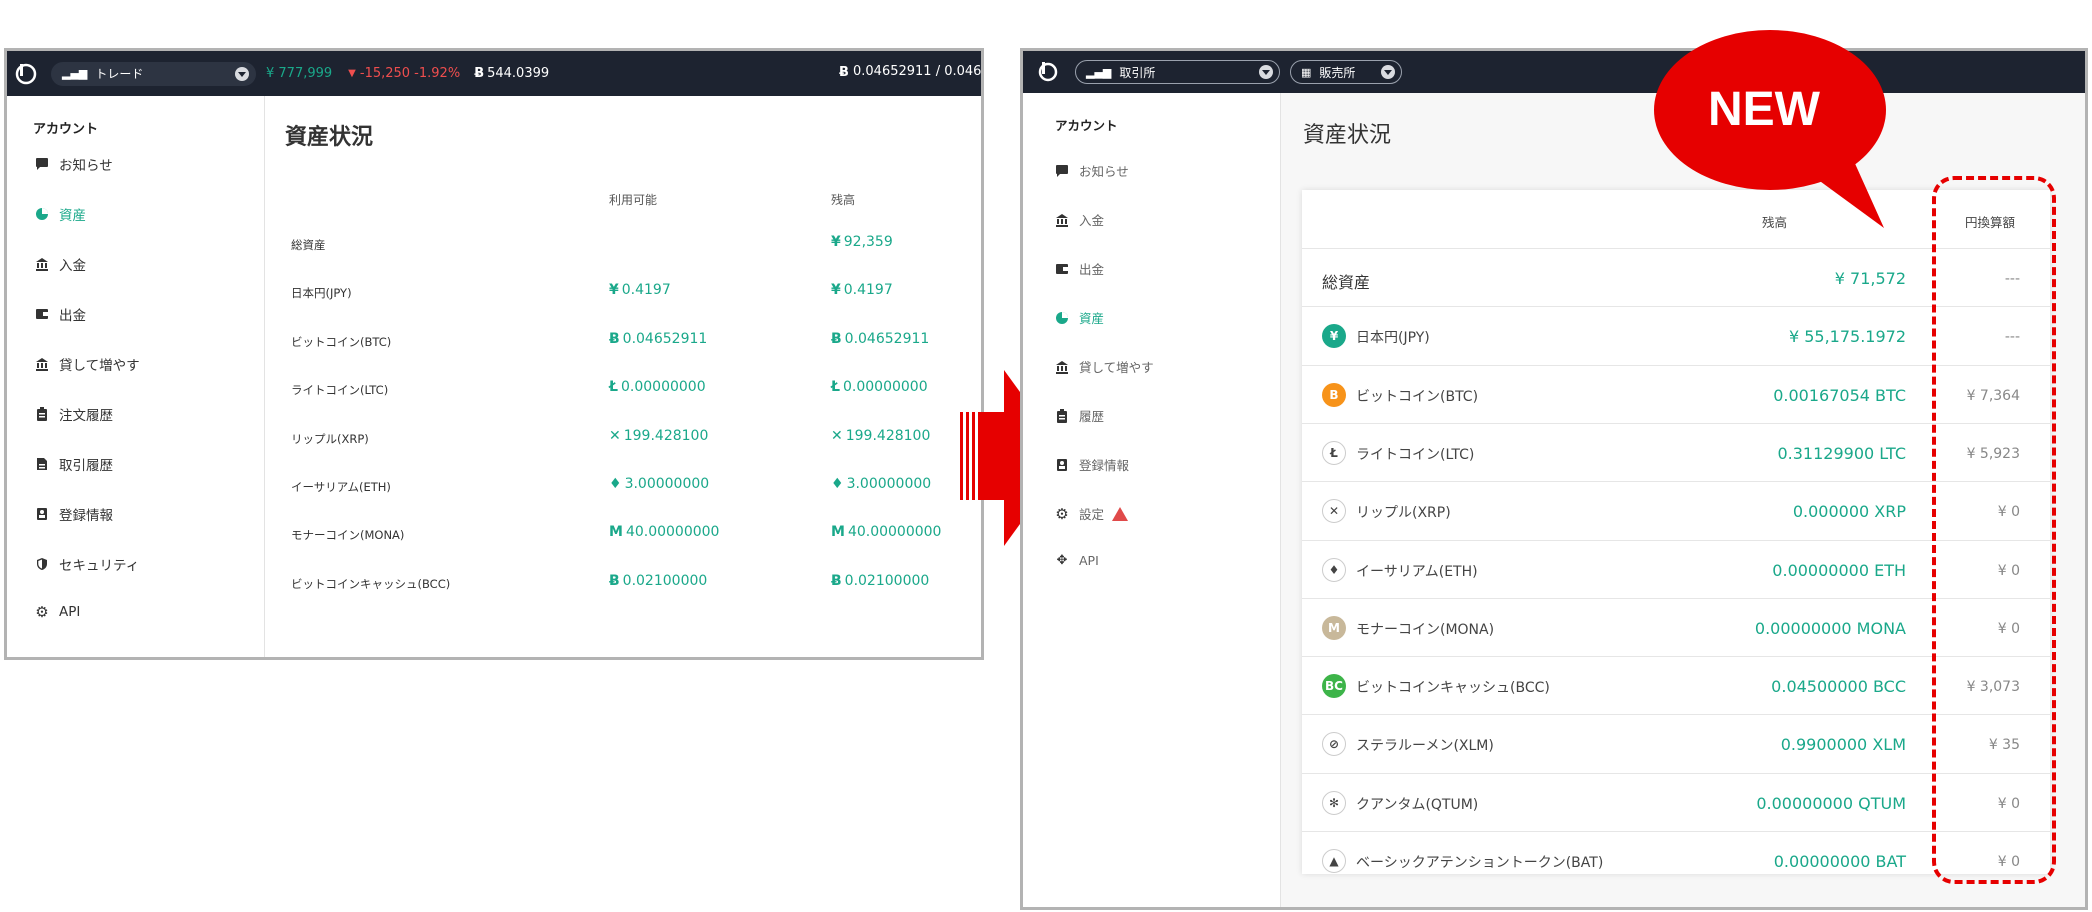 Image resolution: width=2092 pixels, height=912 pixels. I want to click on available-amount: 0.04652911, so click(665, 338).